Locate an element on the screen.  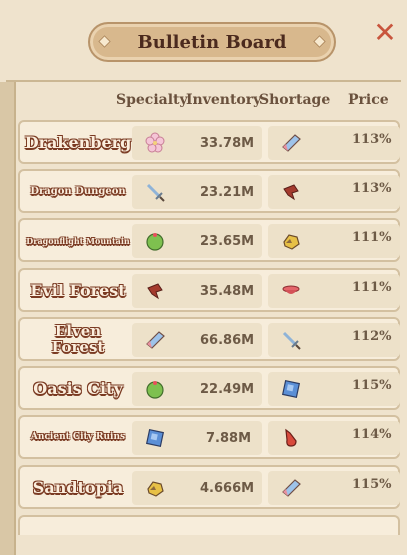
town-name: Evil Forest is located at coordinates (78, 290).